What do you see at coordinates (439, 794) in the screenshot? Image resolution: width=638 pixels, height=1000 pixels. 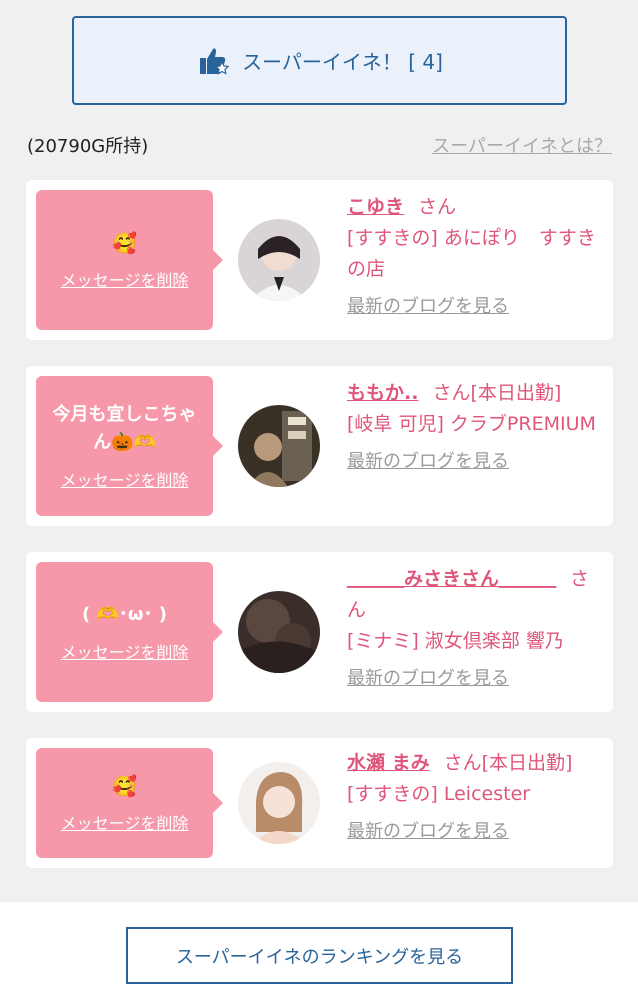 I see `shop-name: [すすきの] Leicester` at bounding box center [439, 794].